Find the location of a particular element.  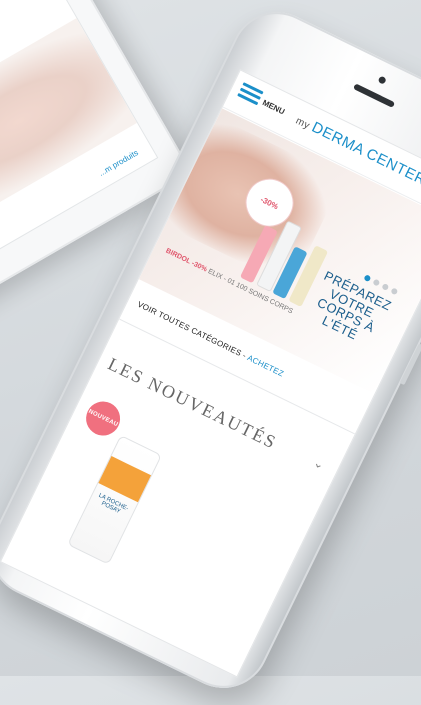

side-button is located at coordinates (410, 364).